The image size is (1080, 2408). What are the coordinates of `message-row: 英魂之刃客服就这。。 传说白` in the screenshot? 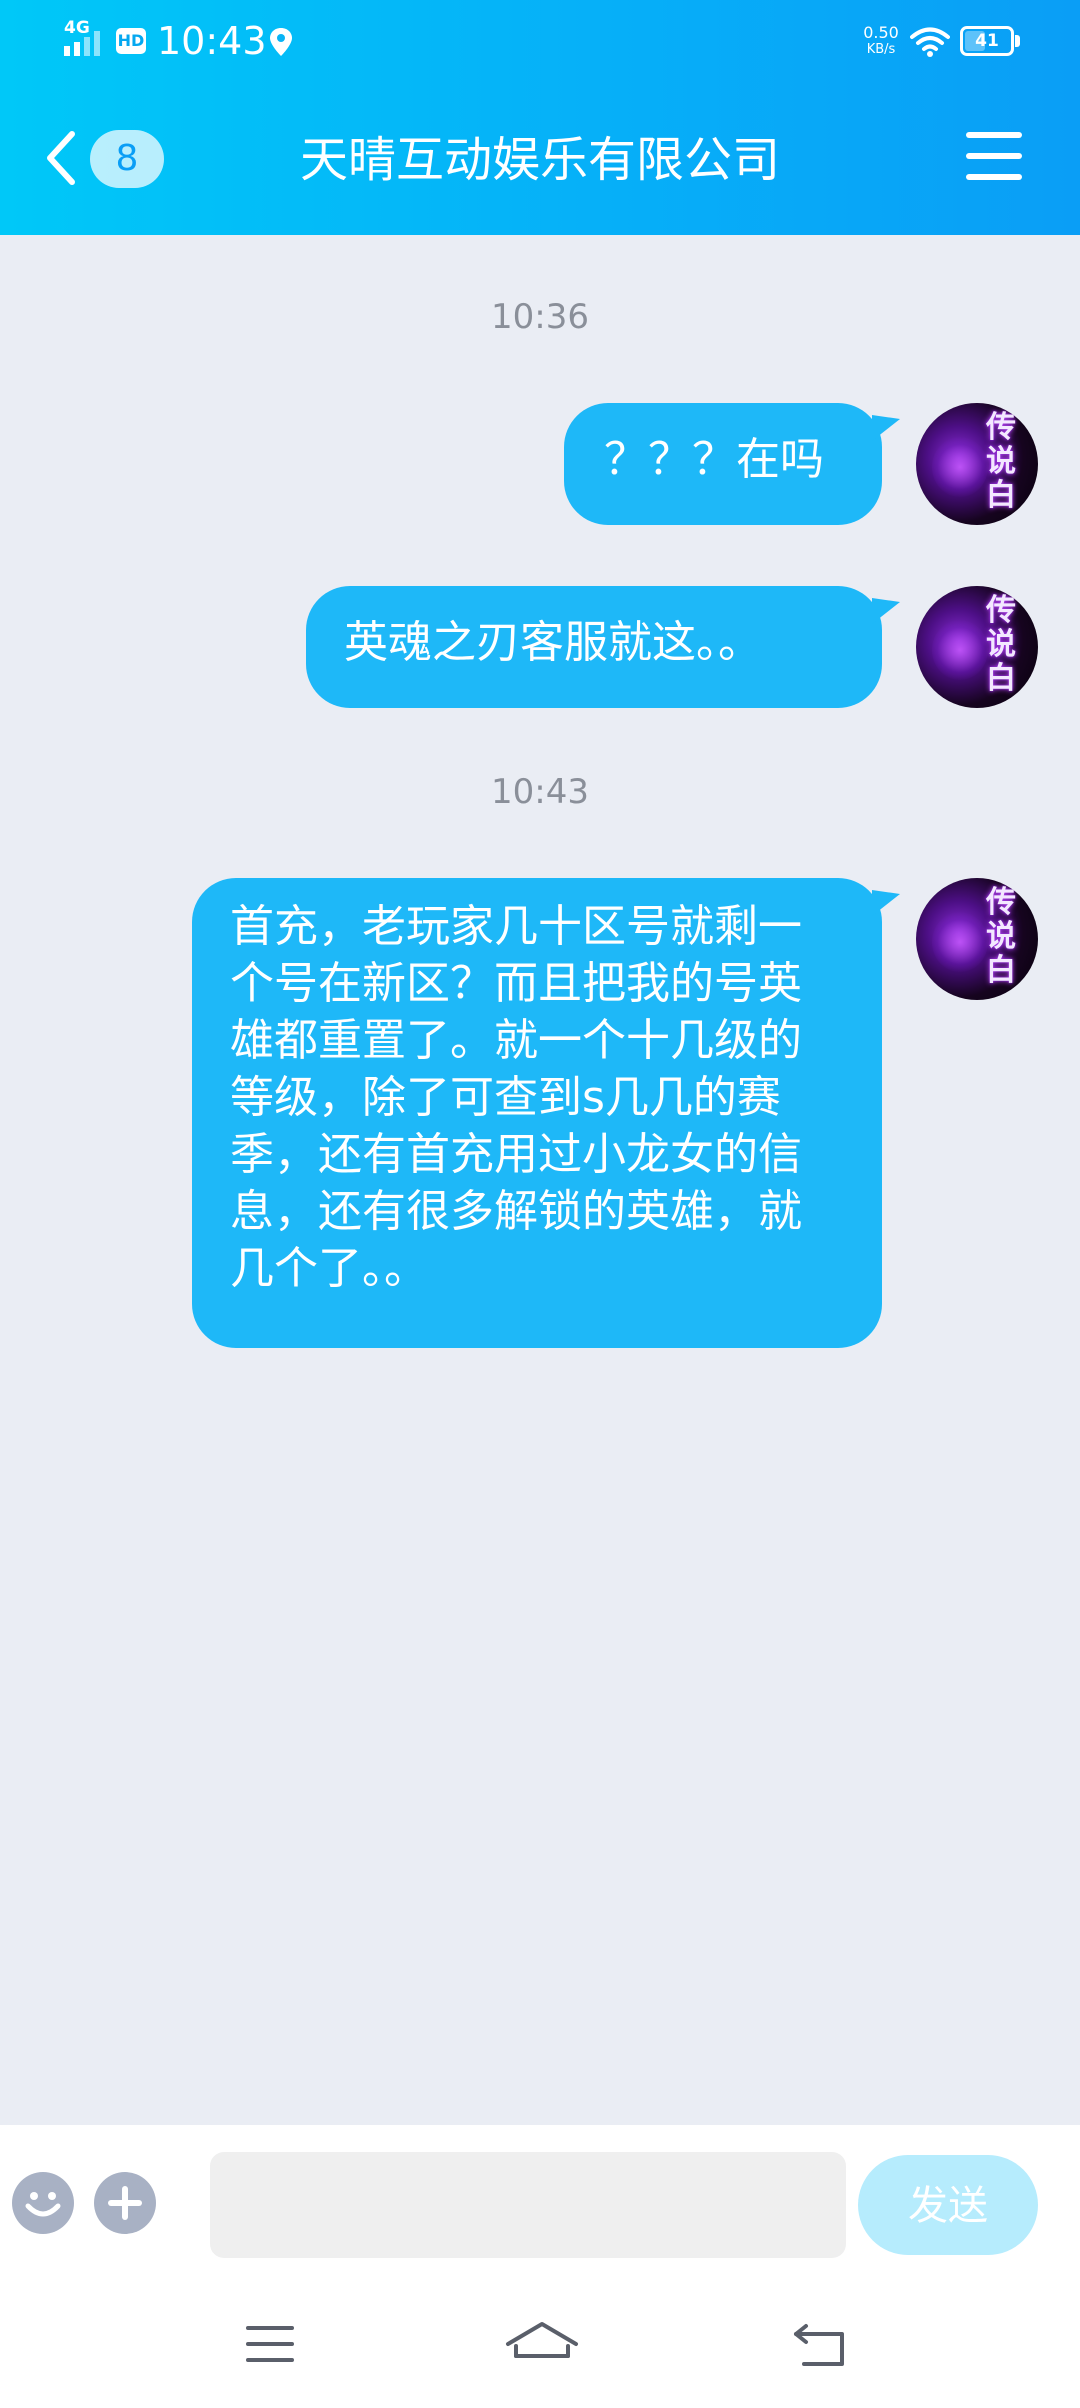 It's located at (540, 647).